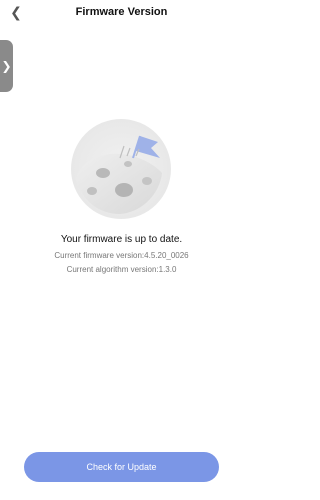 Image resolution: width=320 pixels, height=500 pixels. Describe the element at coordinates (121, 255) in the screenshot. I see `firmware-version-text: Current firmware version:4.5.20_0026` at that location.